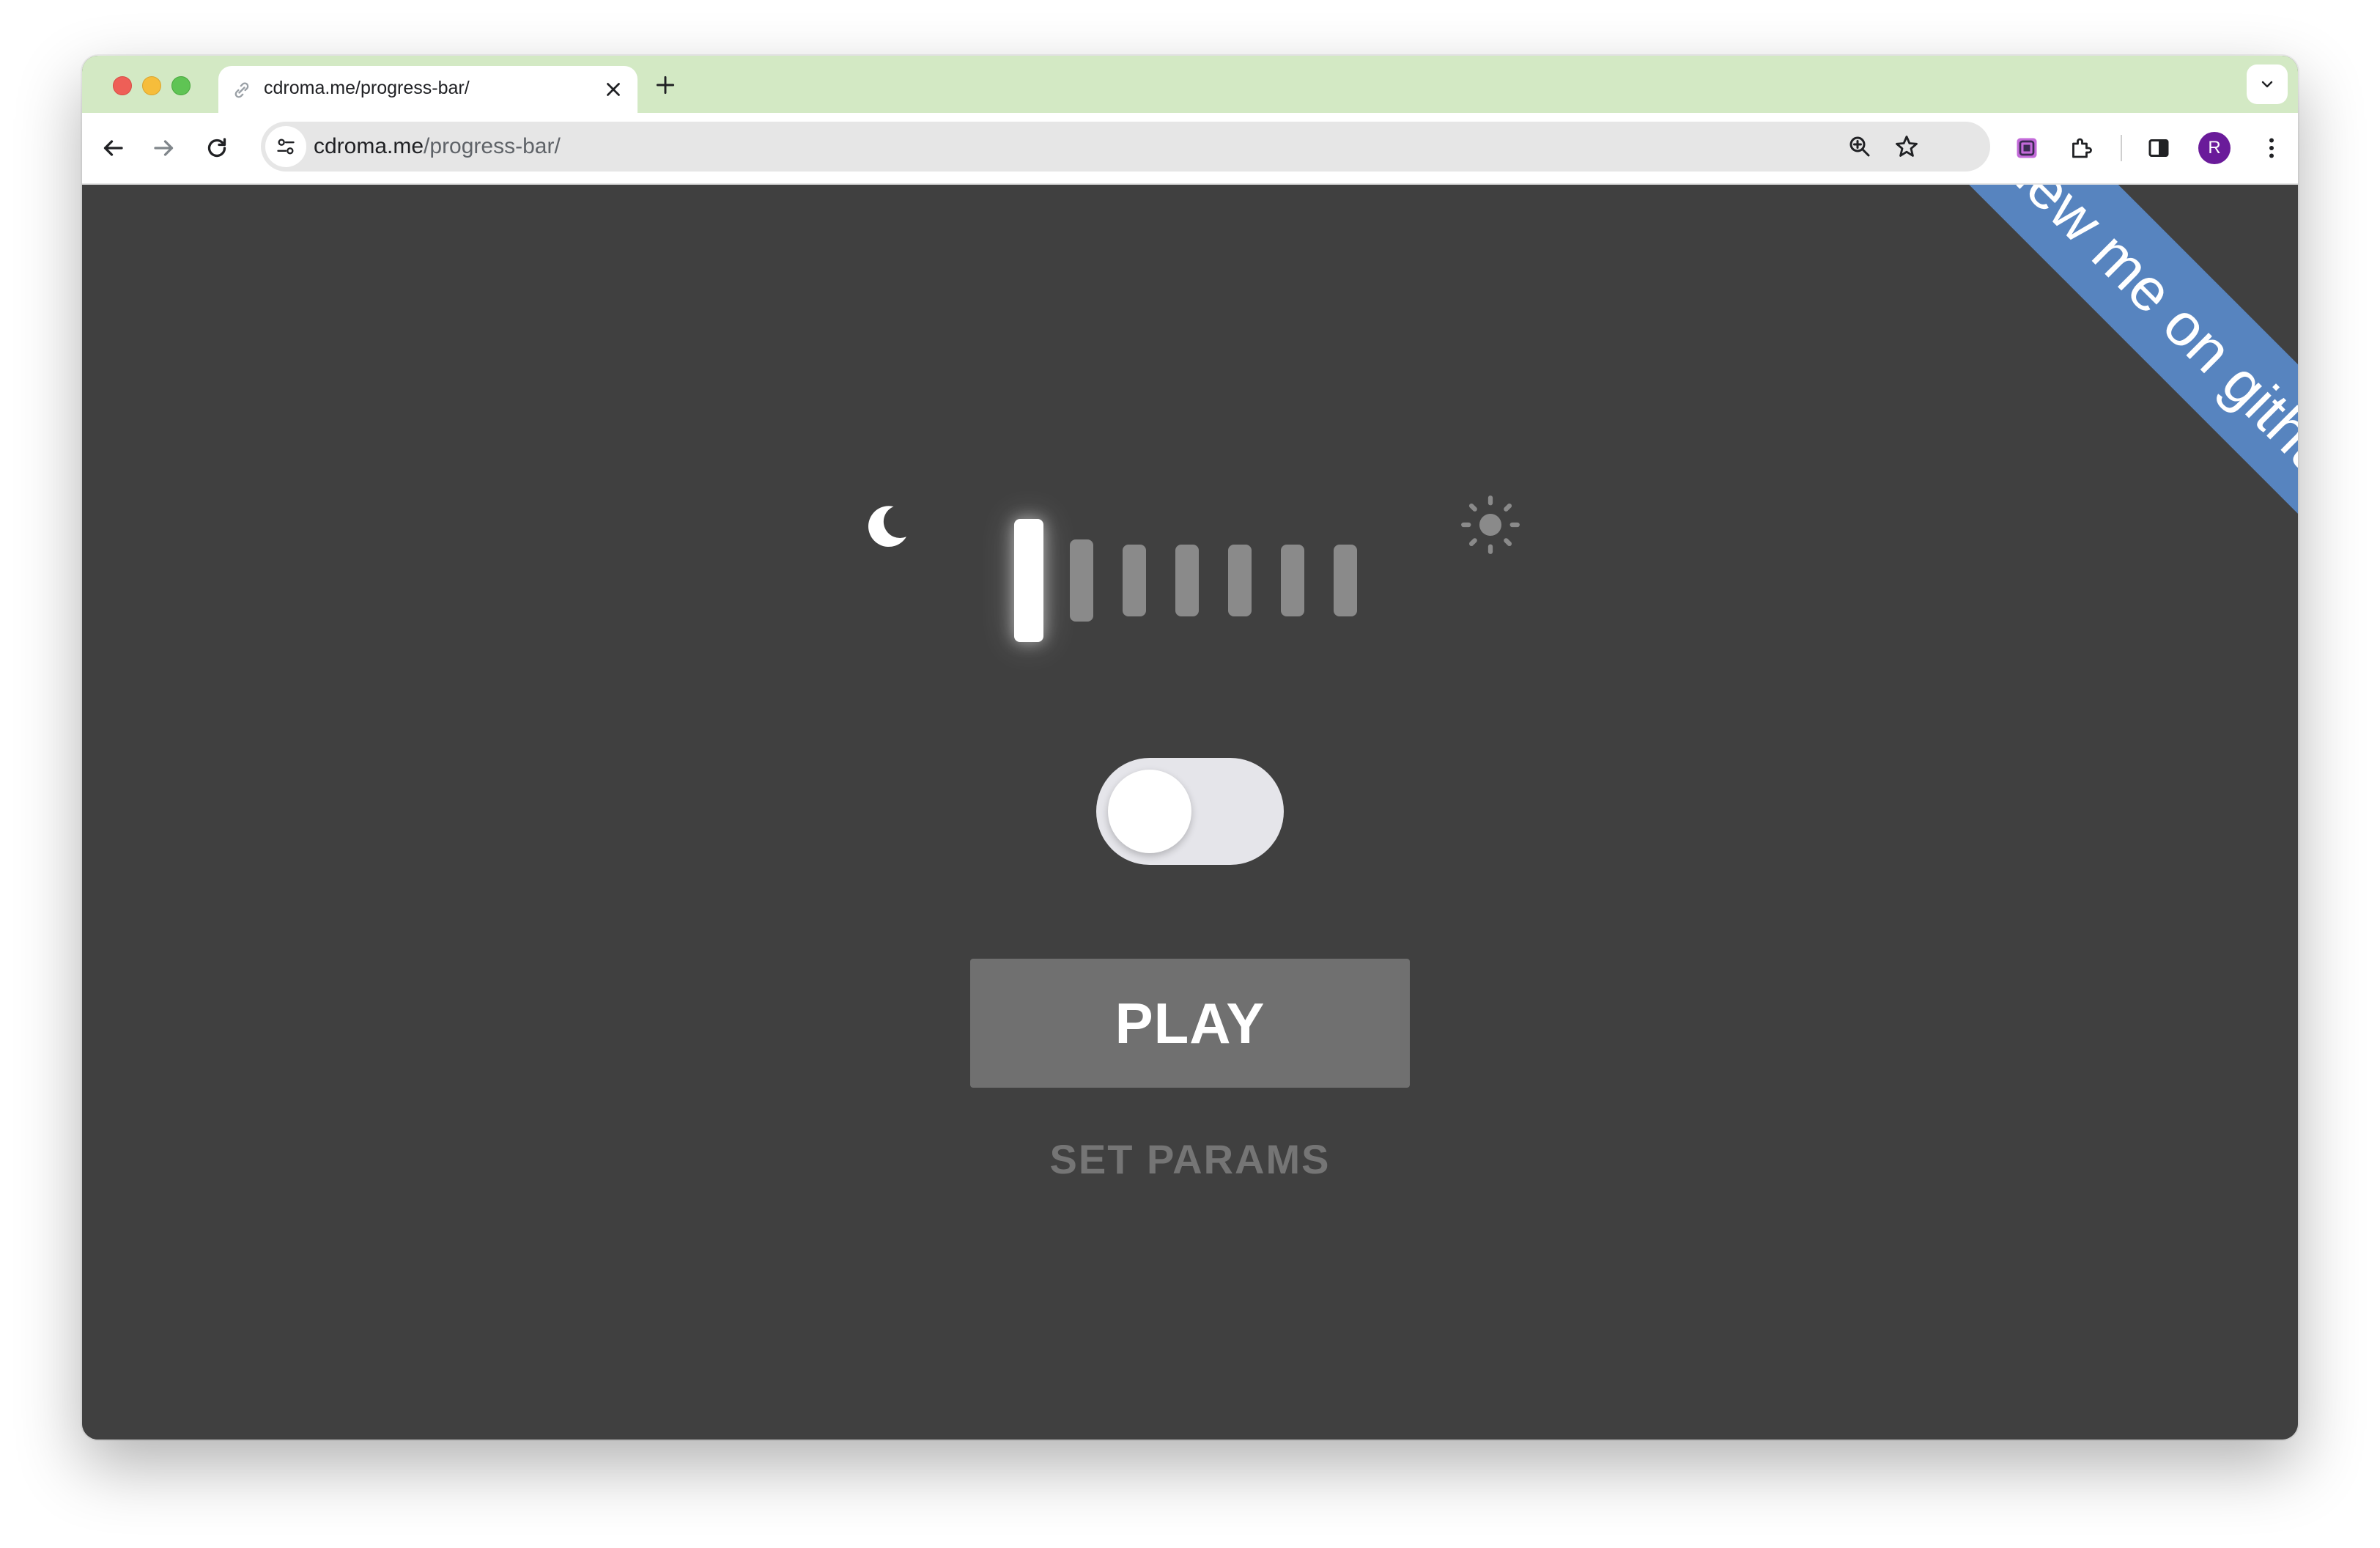 This screenshot has height=1548, width=2380. Describe the element at coordinates (2121, 148) in the screenshot. I see `toolbar-divider` at that location.